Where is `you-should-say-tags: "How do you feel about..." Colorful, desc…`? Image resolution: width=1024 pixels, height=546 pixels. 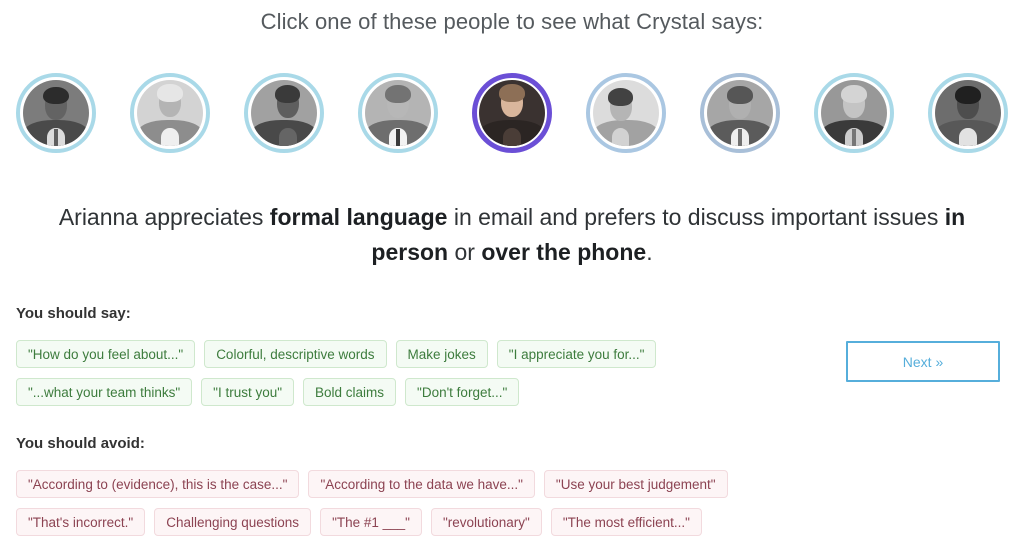 you-should-say-tags: "How do you feel about..." Colorful, desc… is located at coordinates (416, 378).